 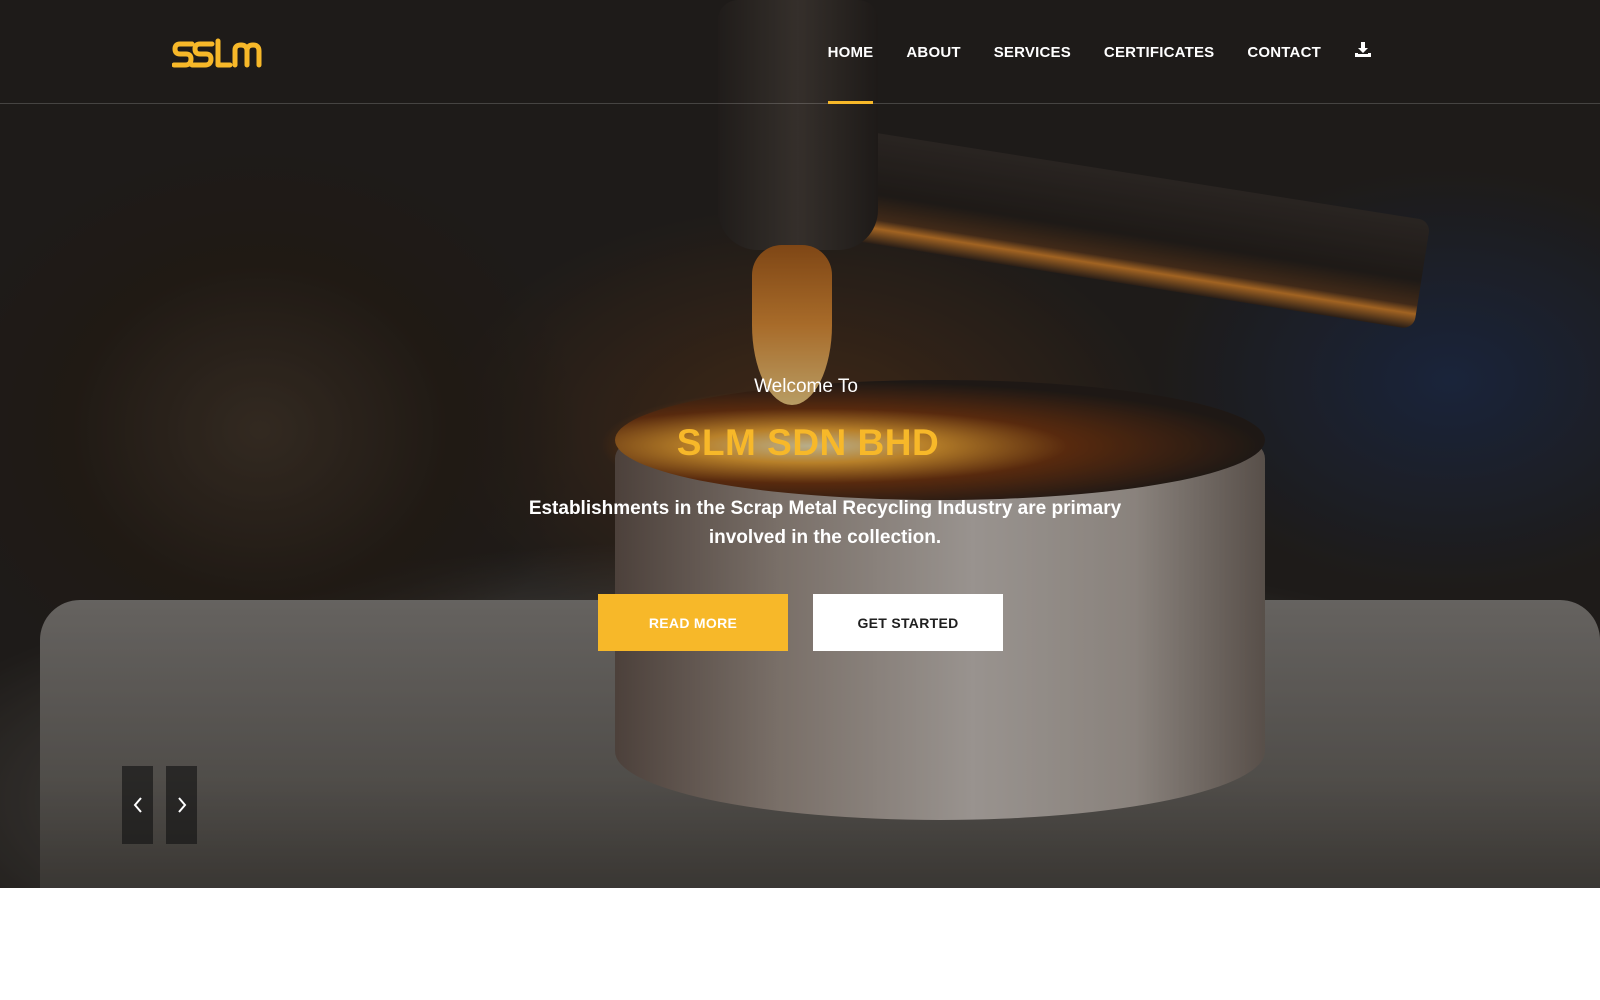 I want to click on slider-prev-button, so click(x=137, y=805).